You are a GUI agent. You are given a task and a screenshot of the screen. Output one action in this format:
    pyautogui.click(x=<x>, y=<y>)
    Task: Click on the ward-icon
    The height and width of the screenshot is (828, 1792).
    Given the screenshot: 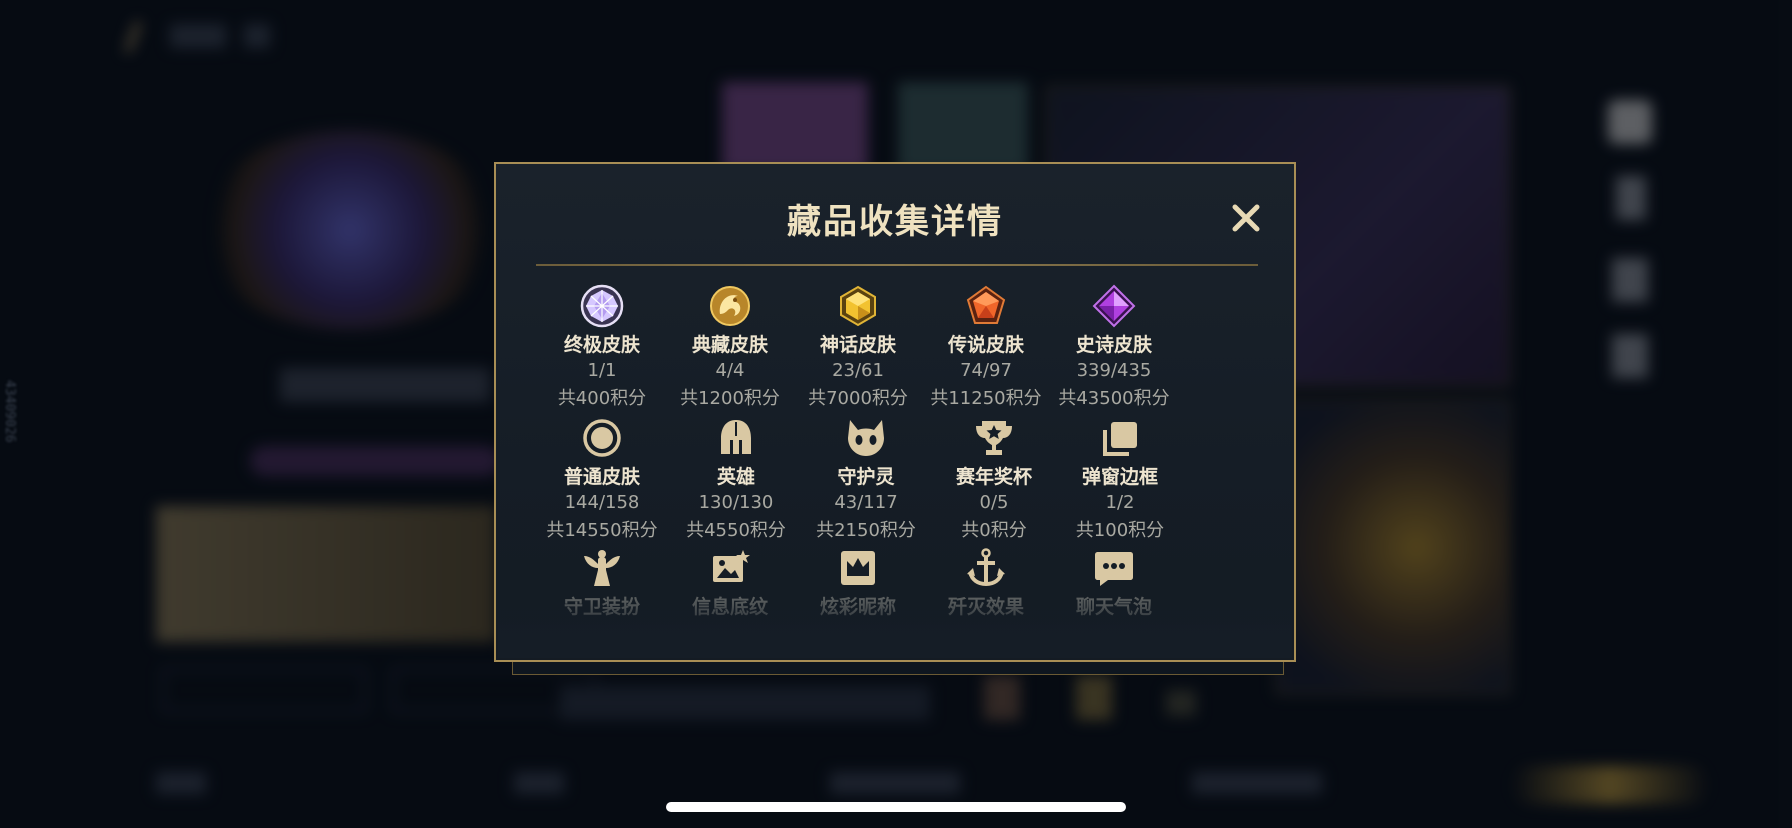 What is the action you would take?
    pyautogui.click(x=602, y=568)
    